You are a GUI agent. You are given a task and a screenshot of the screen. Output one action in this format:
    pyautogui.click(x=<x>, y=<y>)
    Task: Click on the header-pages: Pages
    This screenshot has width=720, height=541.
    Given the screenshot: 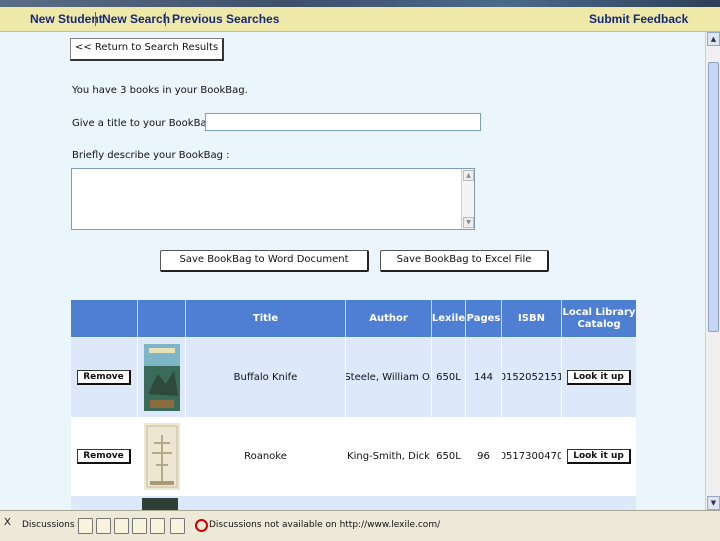 What is the action you would take?
    pyautogui.click(x=484, y=318)
    